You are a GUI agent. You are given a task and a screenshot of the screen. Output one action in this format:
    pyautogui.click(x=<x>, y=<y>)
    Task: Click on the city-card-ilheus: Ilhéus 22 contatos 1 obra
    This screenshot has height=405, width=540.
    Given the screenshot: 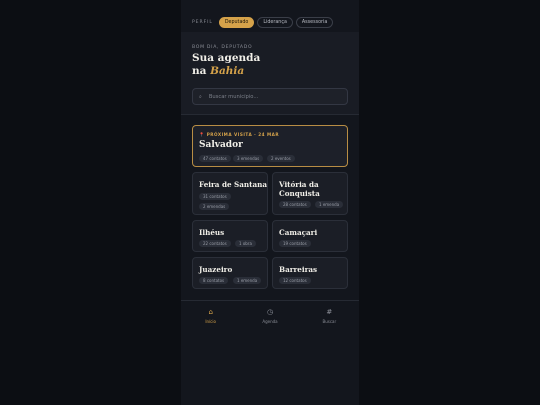 What is the action you would take?
    pyautogui.click(x=230, y=236)
    